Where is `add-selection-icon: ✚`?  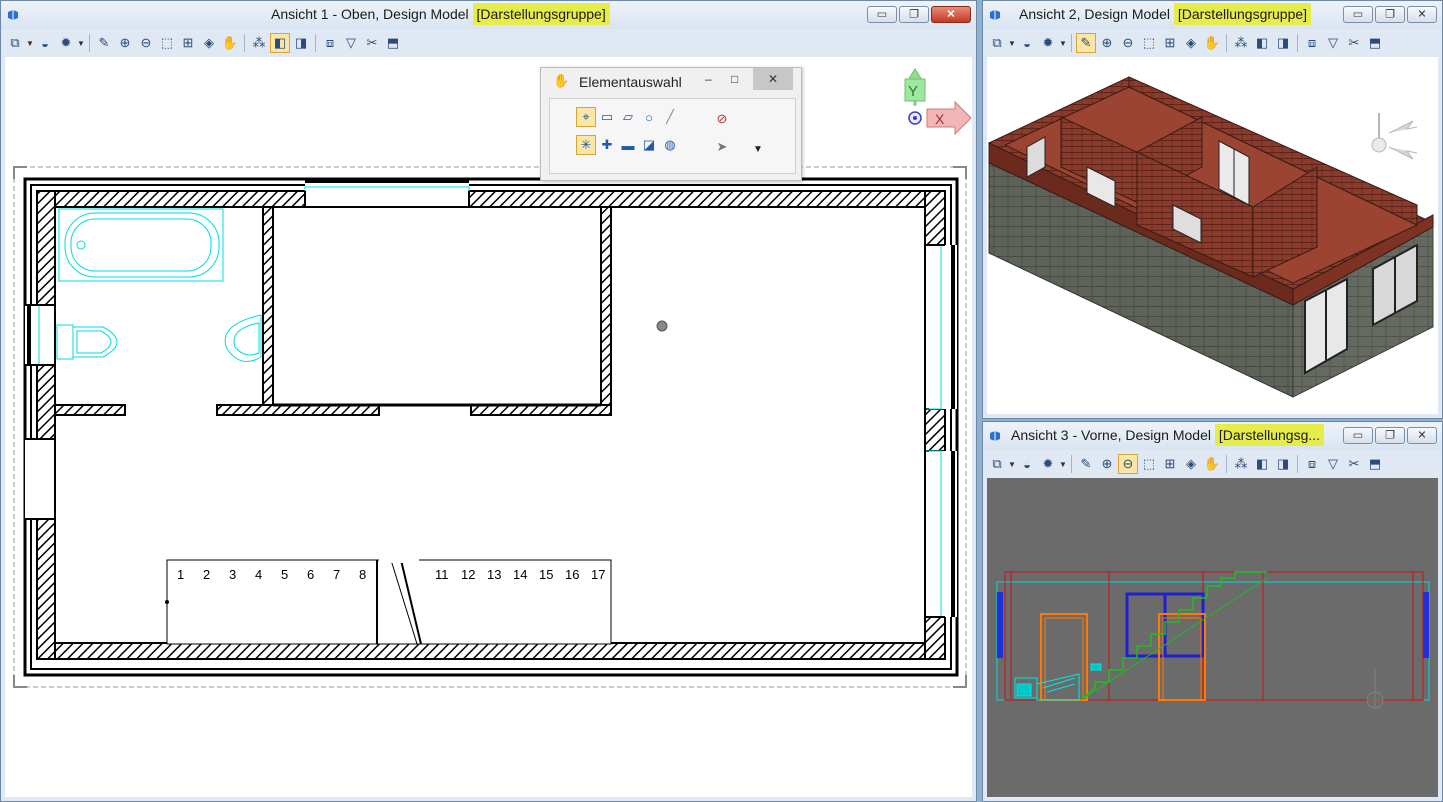
add-selection-icon: ✚ is located at coordinates (607, 145).